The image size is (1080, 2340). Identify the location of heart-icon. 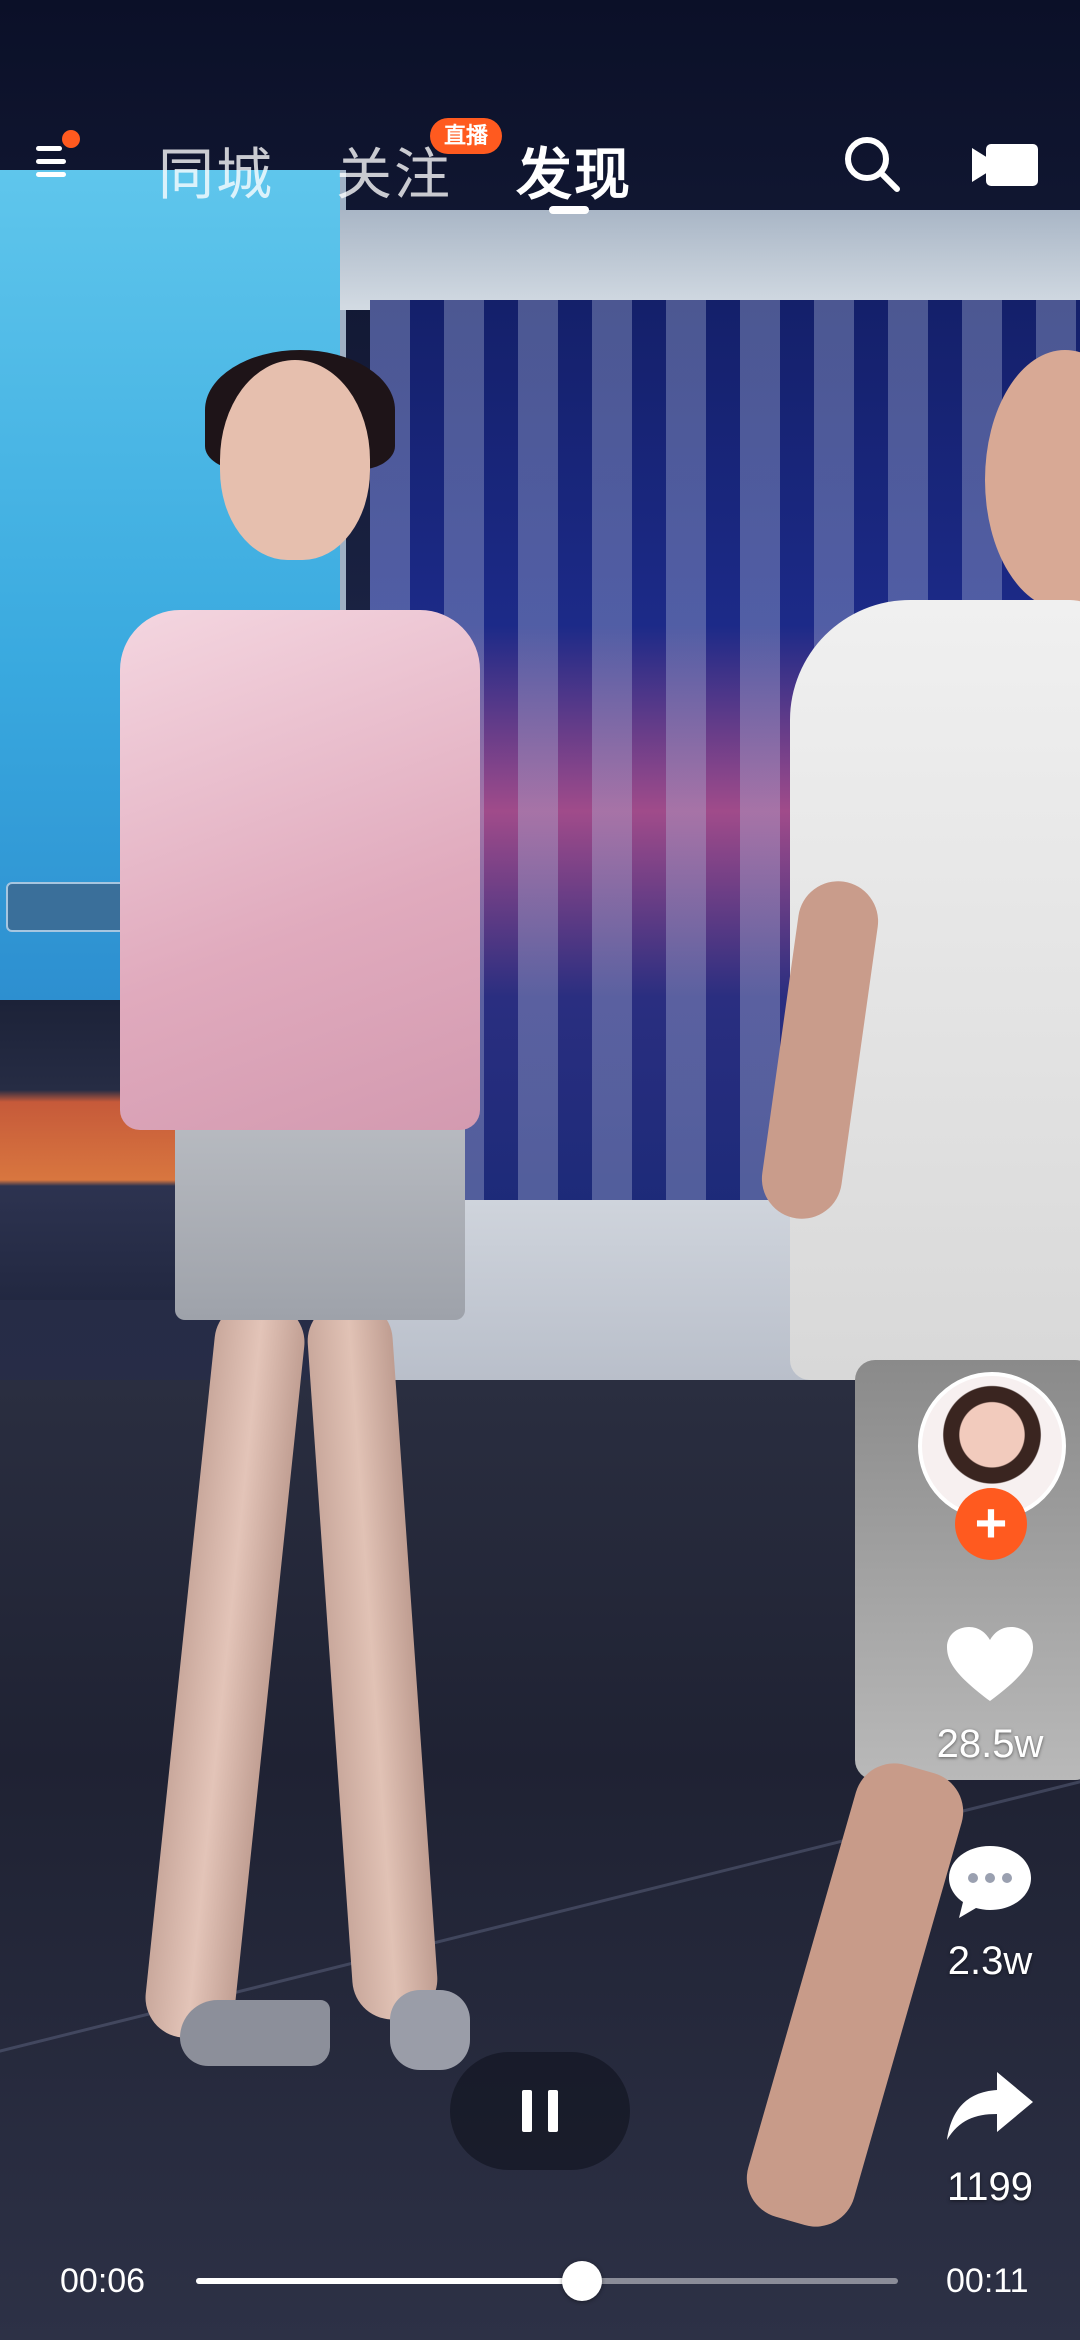
(990, 1664).